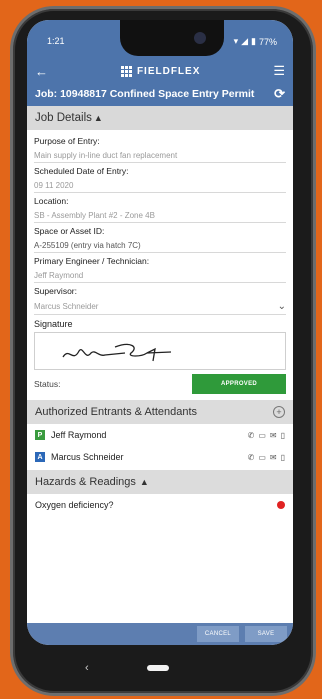 This screenshot has width=322, height=699. Describe the element at coordinates (53, 324) in the screenshot. I see `signature-label: Signature` at that location.